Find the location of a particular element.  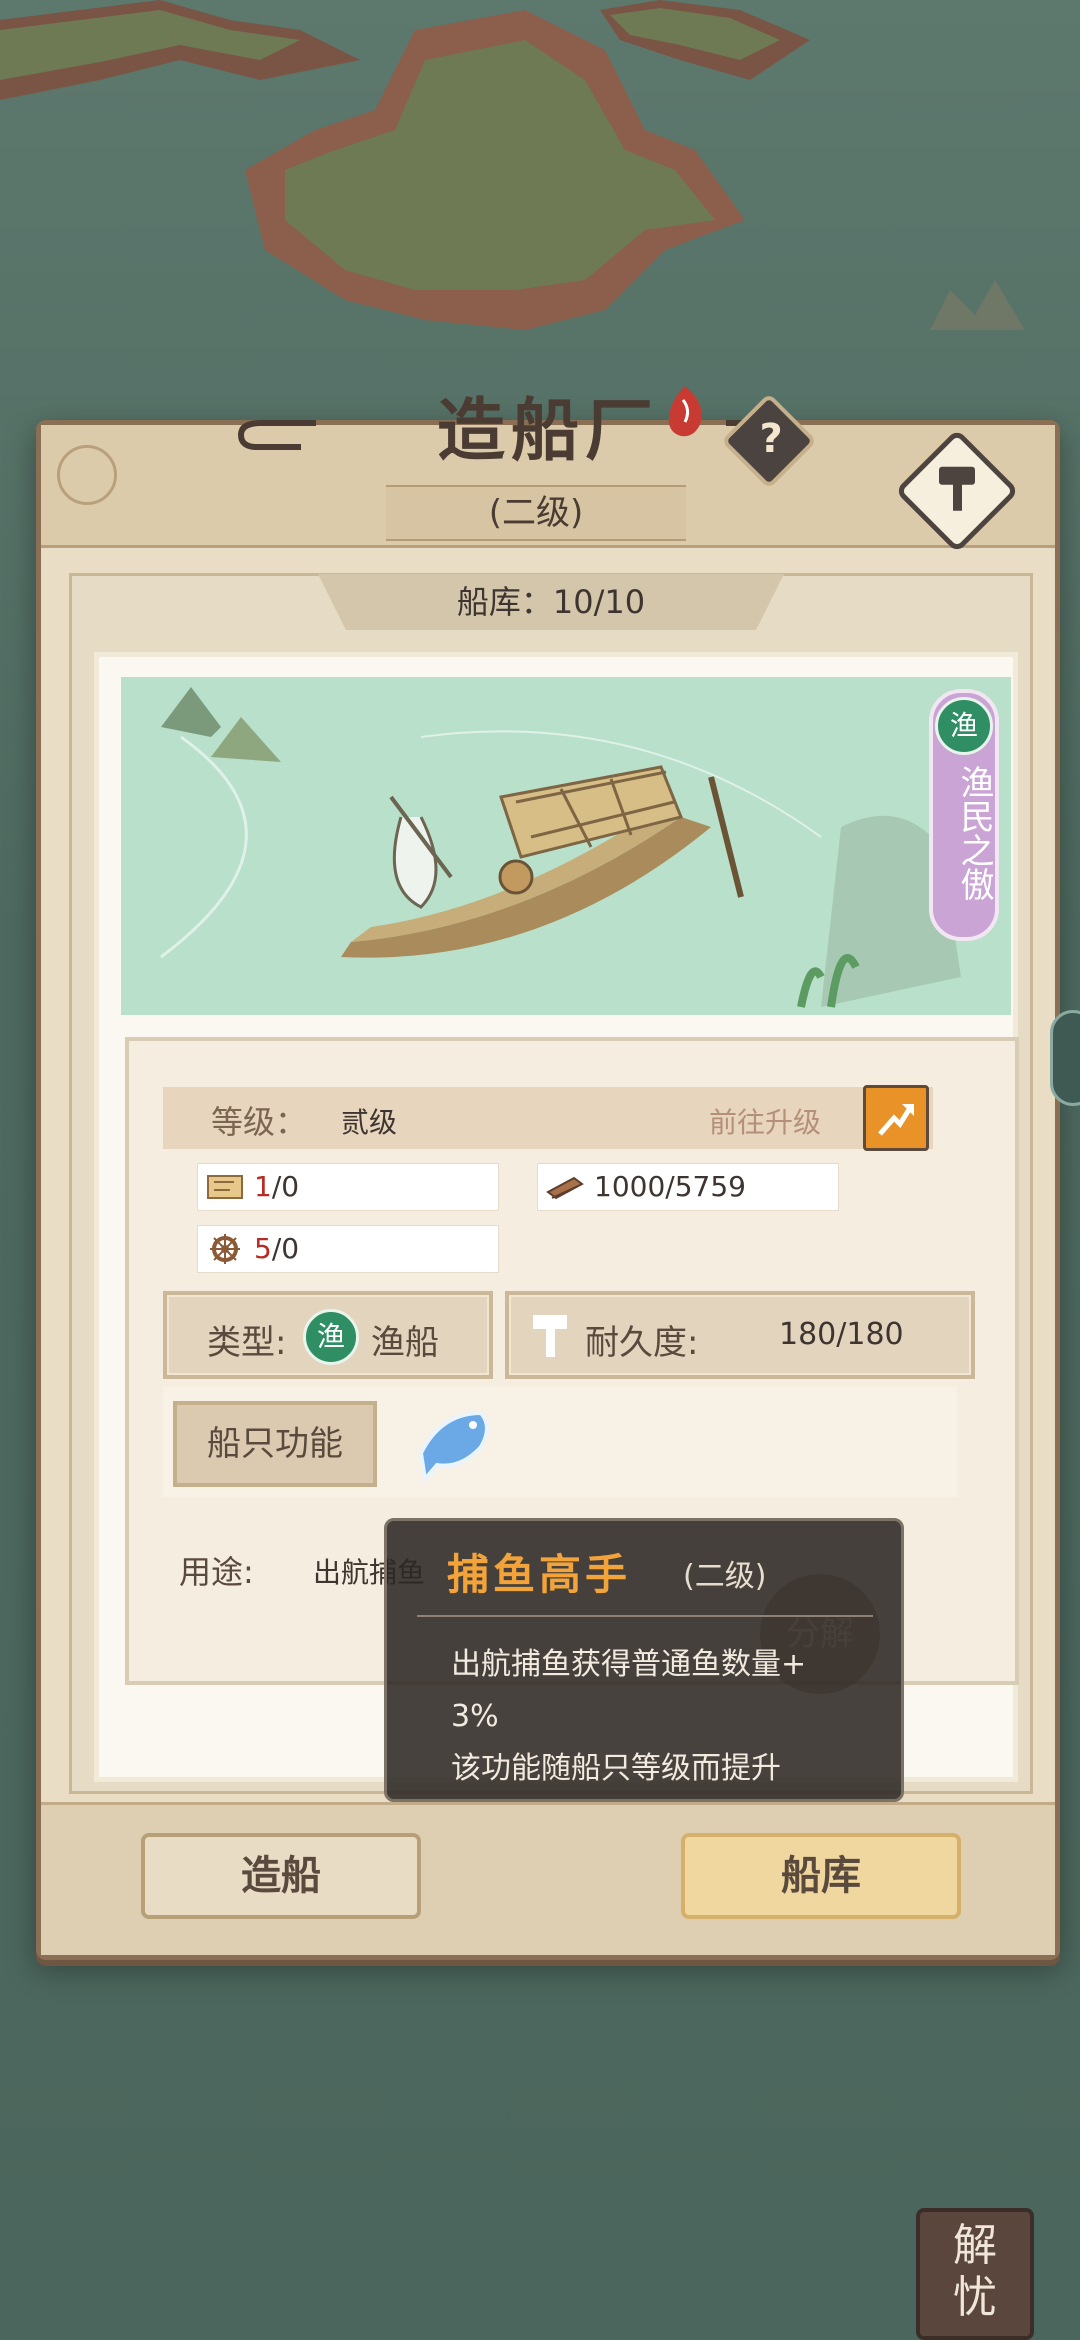

ship-illustration: 渔 渔民之傲 is located at coordinates (566, 846).